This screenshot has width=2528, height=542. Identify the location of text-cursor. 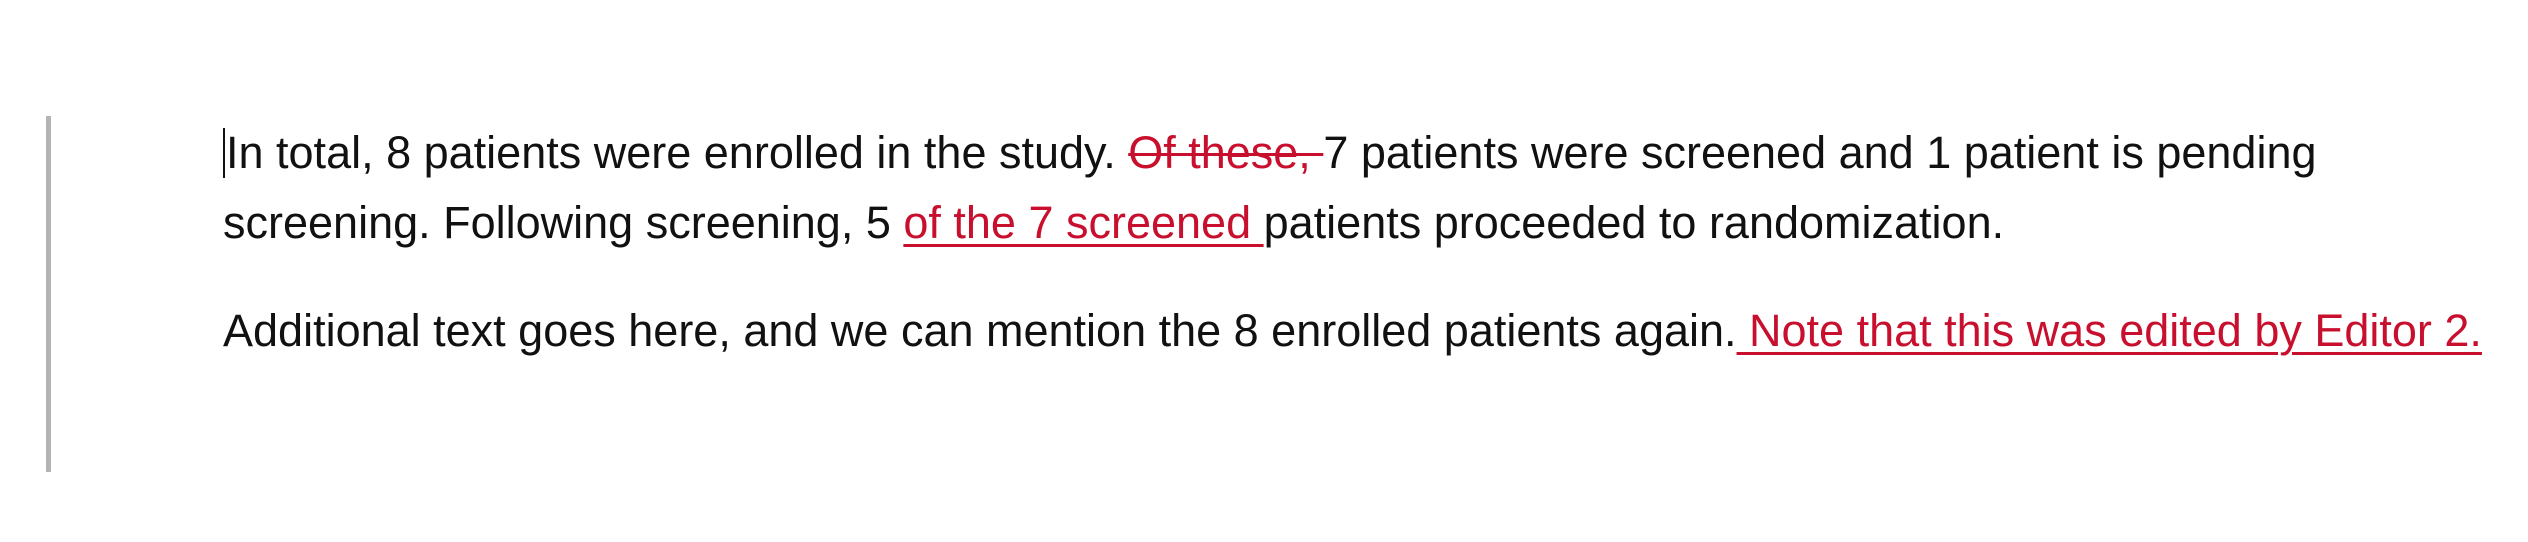
(224, 153).